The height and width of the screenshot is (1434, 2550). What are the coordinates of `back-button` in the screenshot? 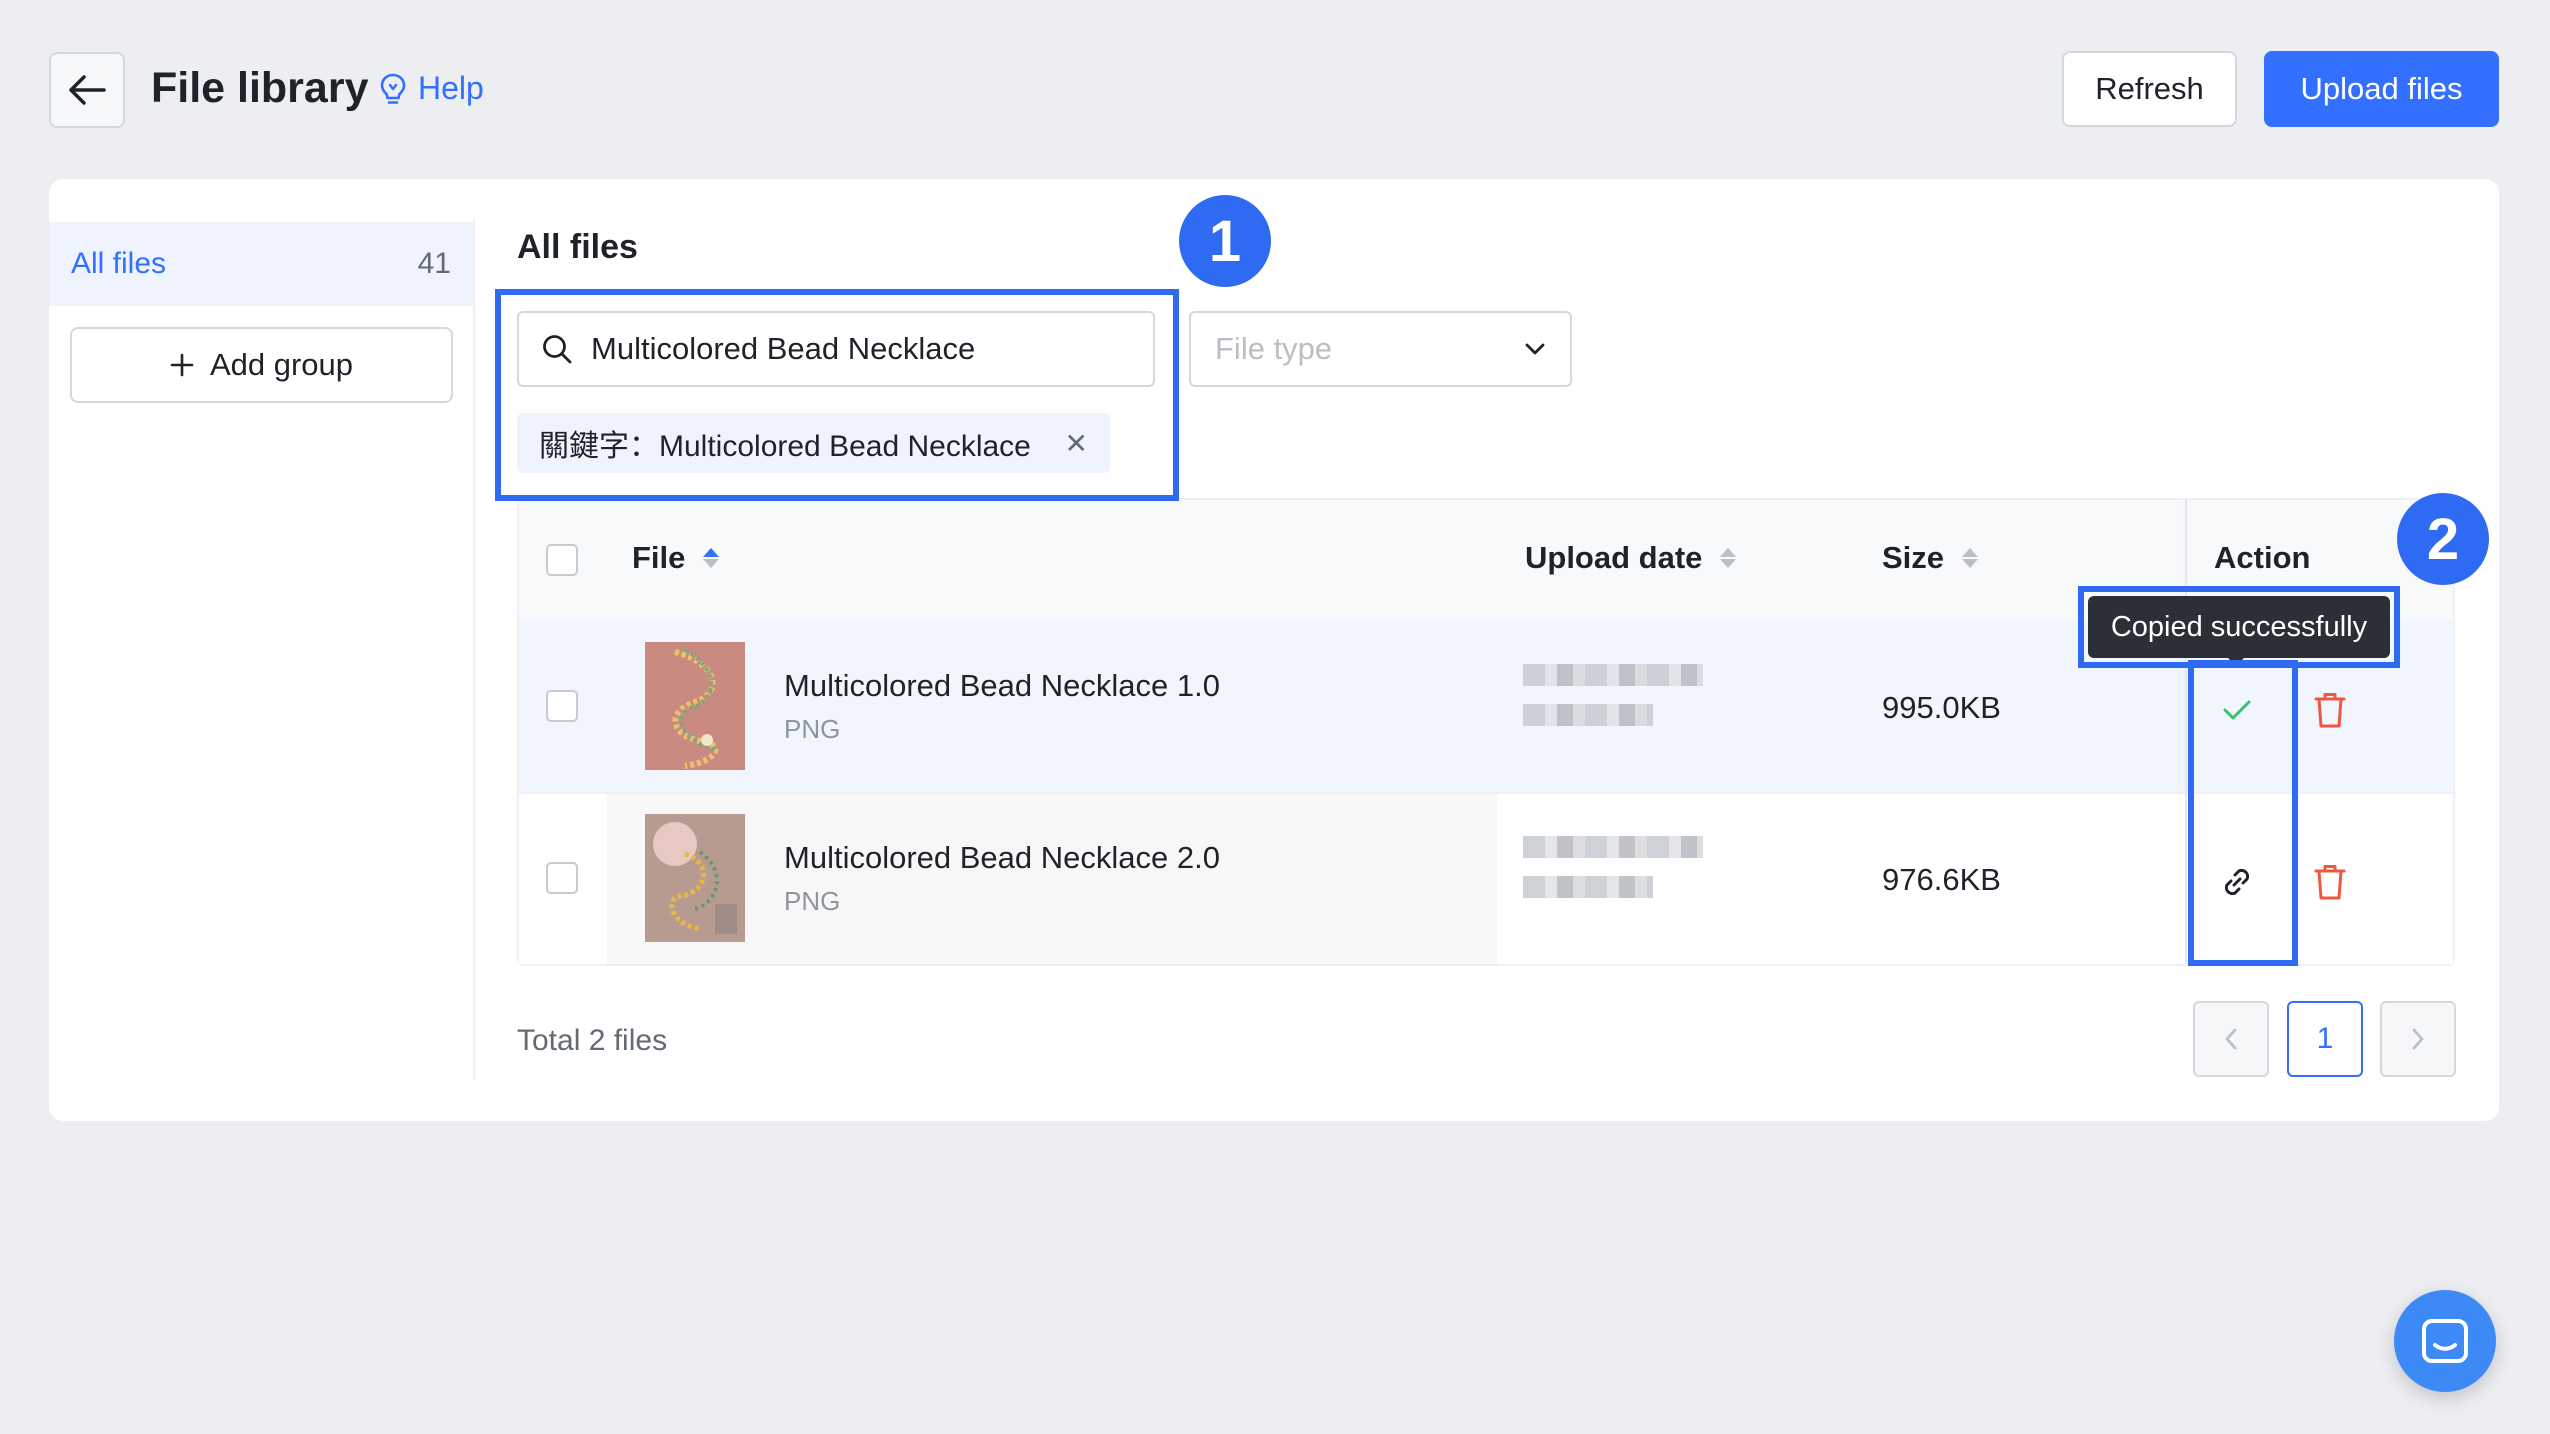 It's located at (87, 90).